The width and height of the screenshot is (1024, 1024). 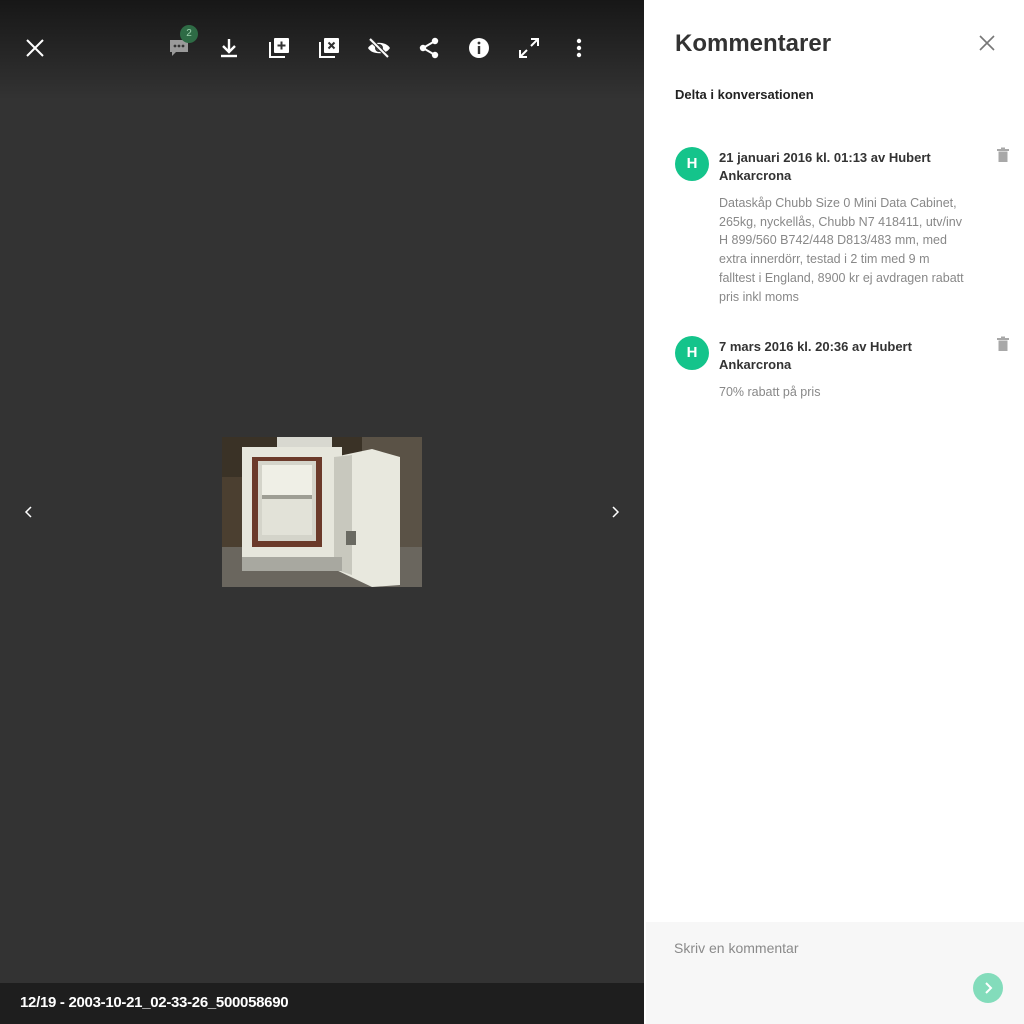 I want to click on caption-bar: 12/19 - 2003-10-21_02-33-26_500058690, so click(x=322, y=1003).